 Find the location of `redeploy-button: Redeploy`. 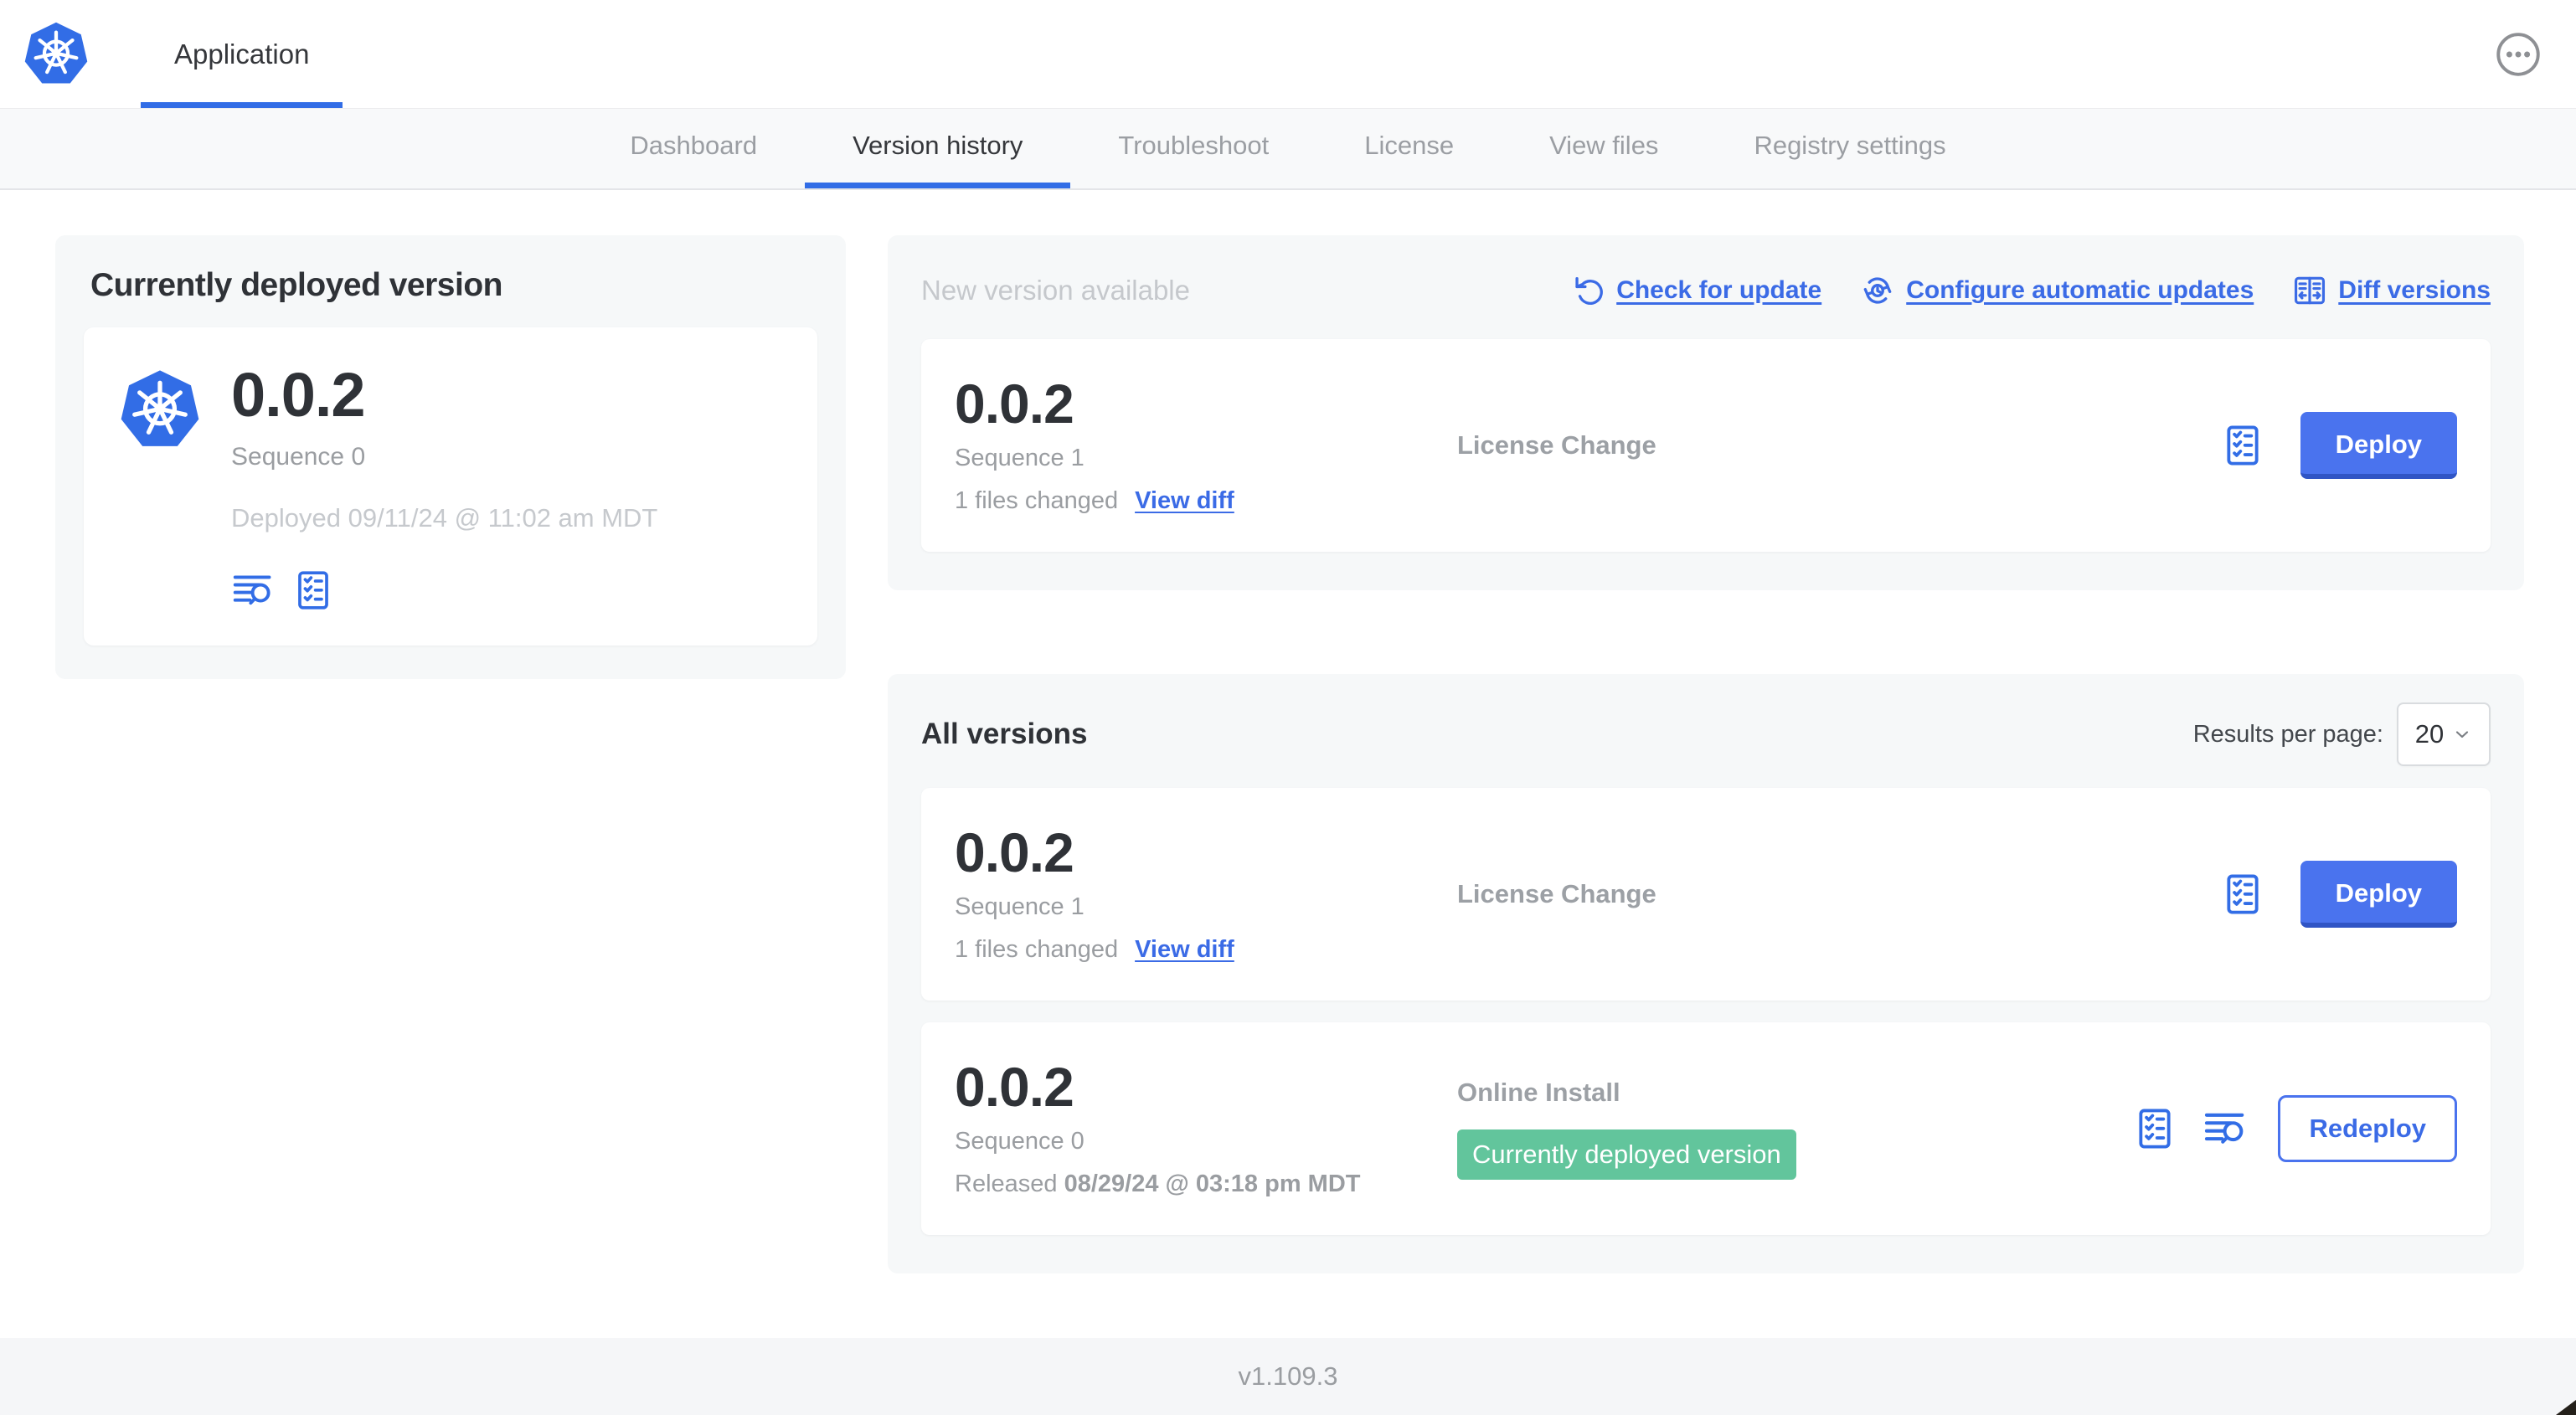

redeploy-button: Redeploy is located at coordinates (2367, 1128).